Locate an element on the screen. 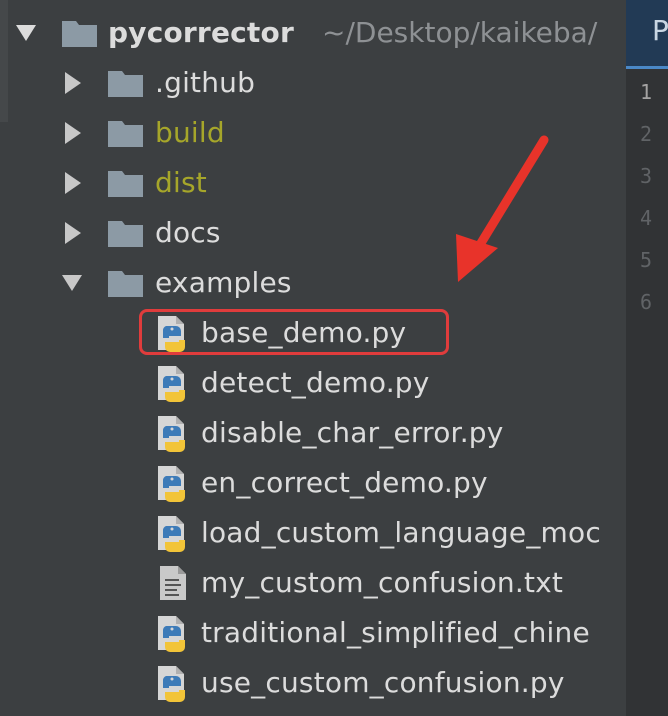 This screenshot has height=716, width=668. tree-item-label: build is located at coordinates (190, 132).